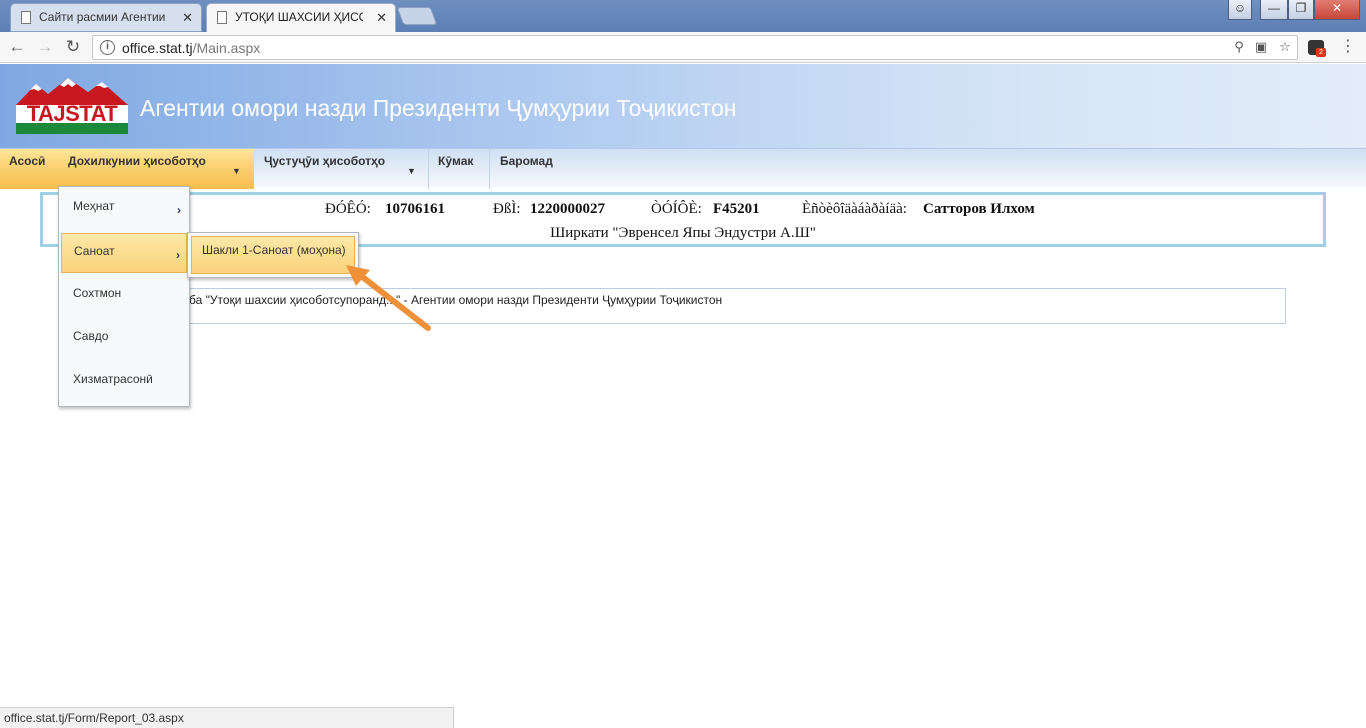 The height and width of the screenshot is (728, 1366). Describe the element at coordinates (695, 47) in the screenshot. I see `address-bar: i office.stat.tj/Main.aspx ⚲ ▣ ☆` at that location.